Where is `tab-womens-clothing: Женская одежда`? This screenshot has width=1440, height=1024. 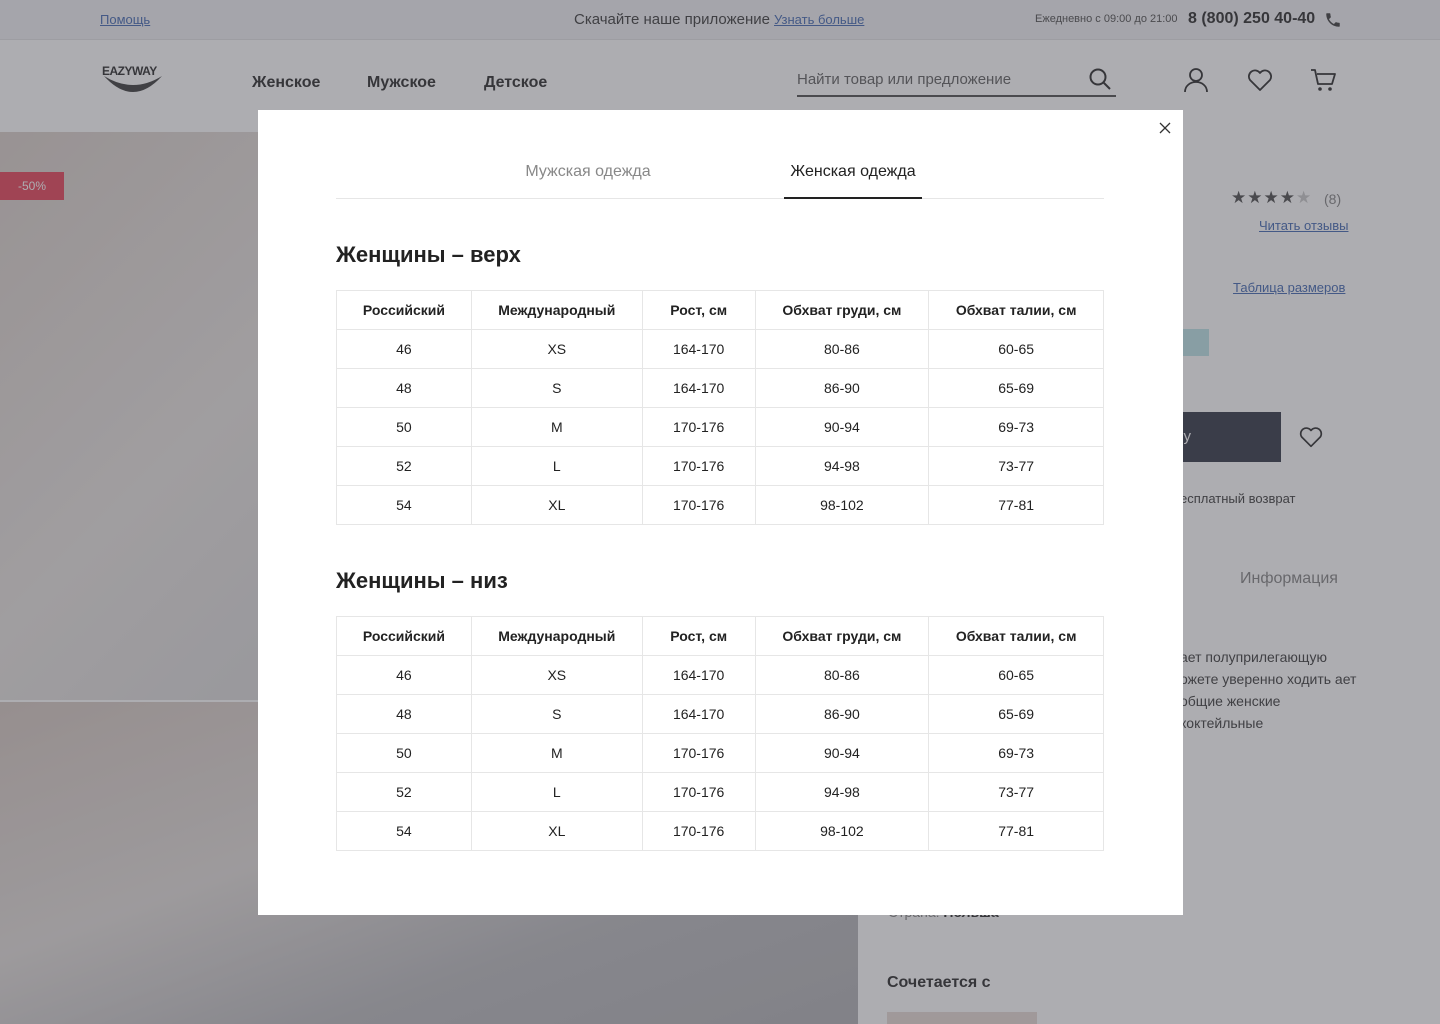
tab-womens-clothing: Женская одежда is located at coordinates (853, 181).